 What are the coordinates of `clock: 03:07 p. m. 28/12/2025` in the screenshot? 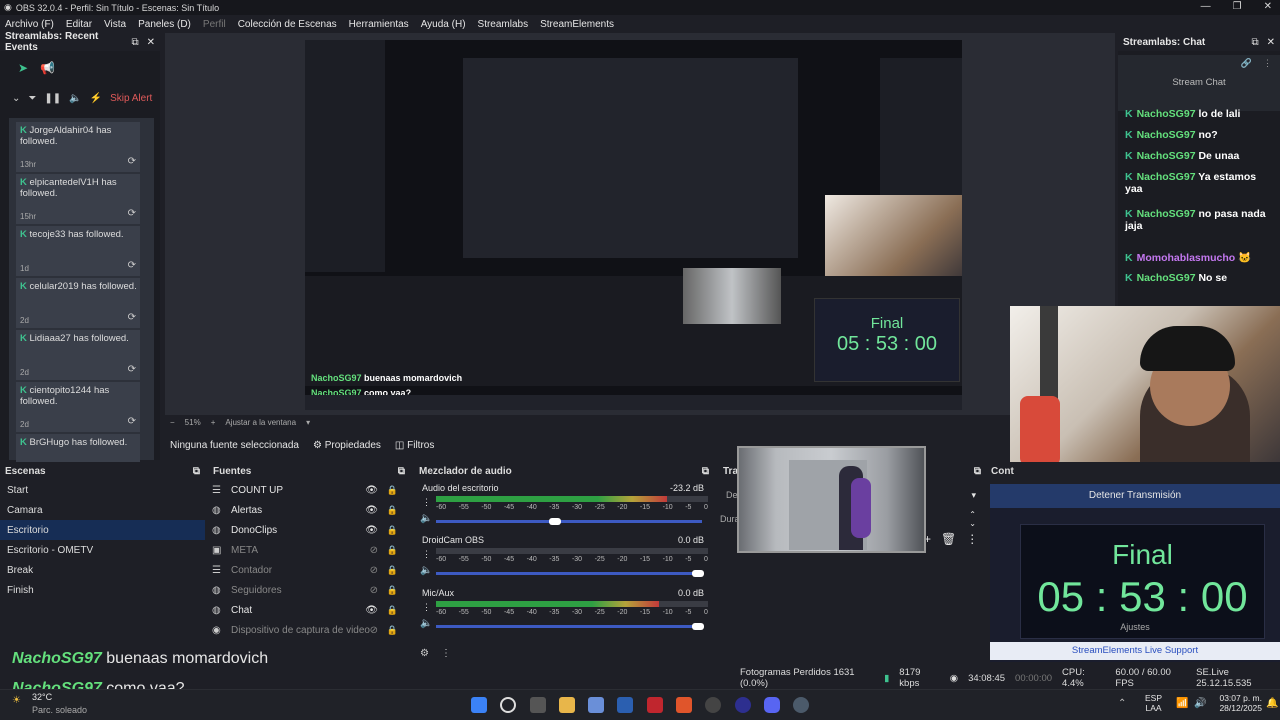 It's located at (1236, 703).